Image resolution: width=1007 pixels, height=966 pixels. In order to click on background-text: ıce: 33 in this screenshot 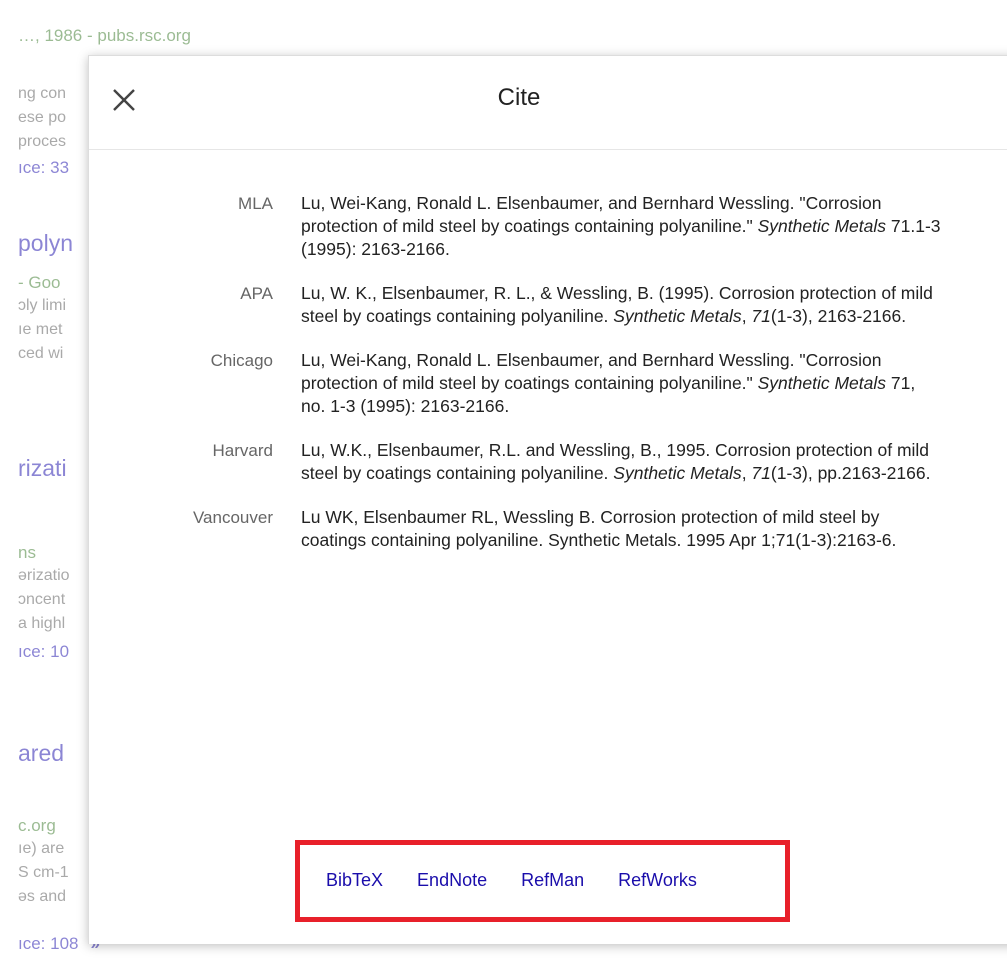, I will do `click(43, 168)`.